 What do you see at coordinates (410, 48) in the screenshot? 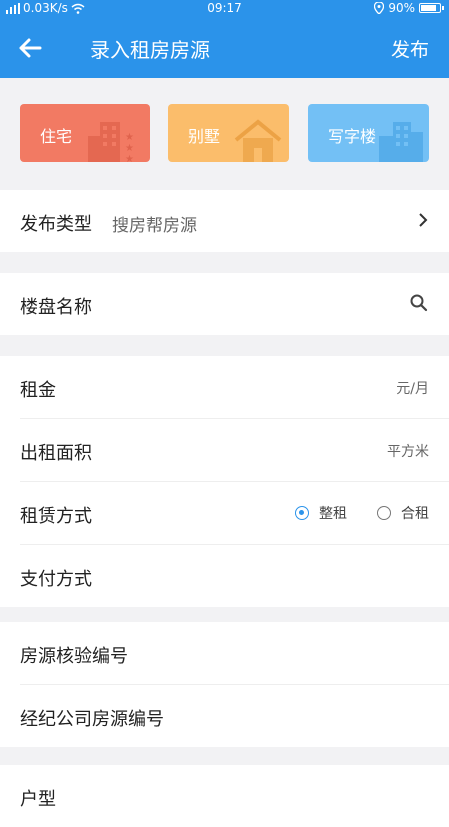
I see `publish-button: 发布` at bounding box center [410, 48].